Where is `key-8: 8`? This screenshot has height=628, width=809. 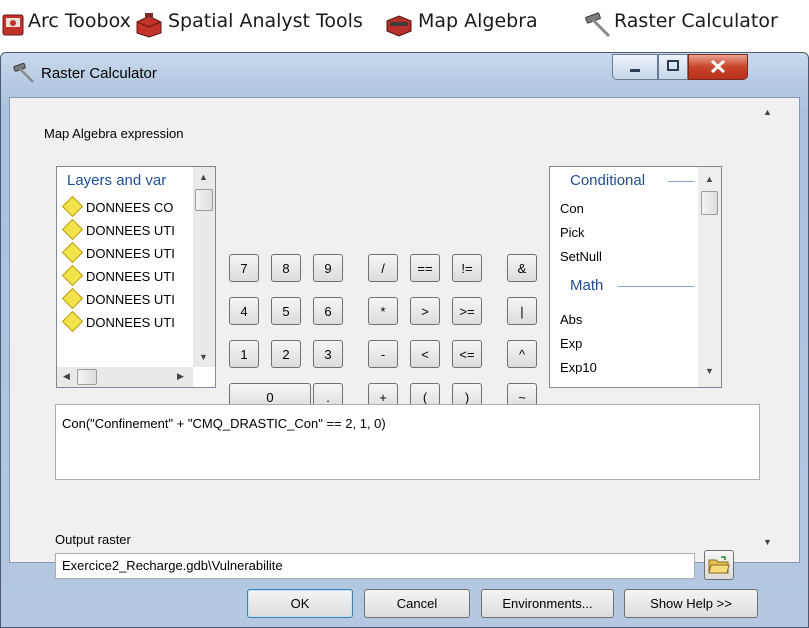 key-8: 8 is located at coordinates (286, 268).